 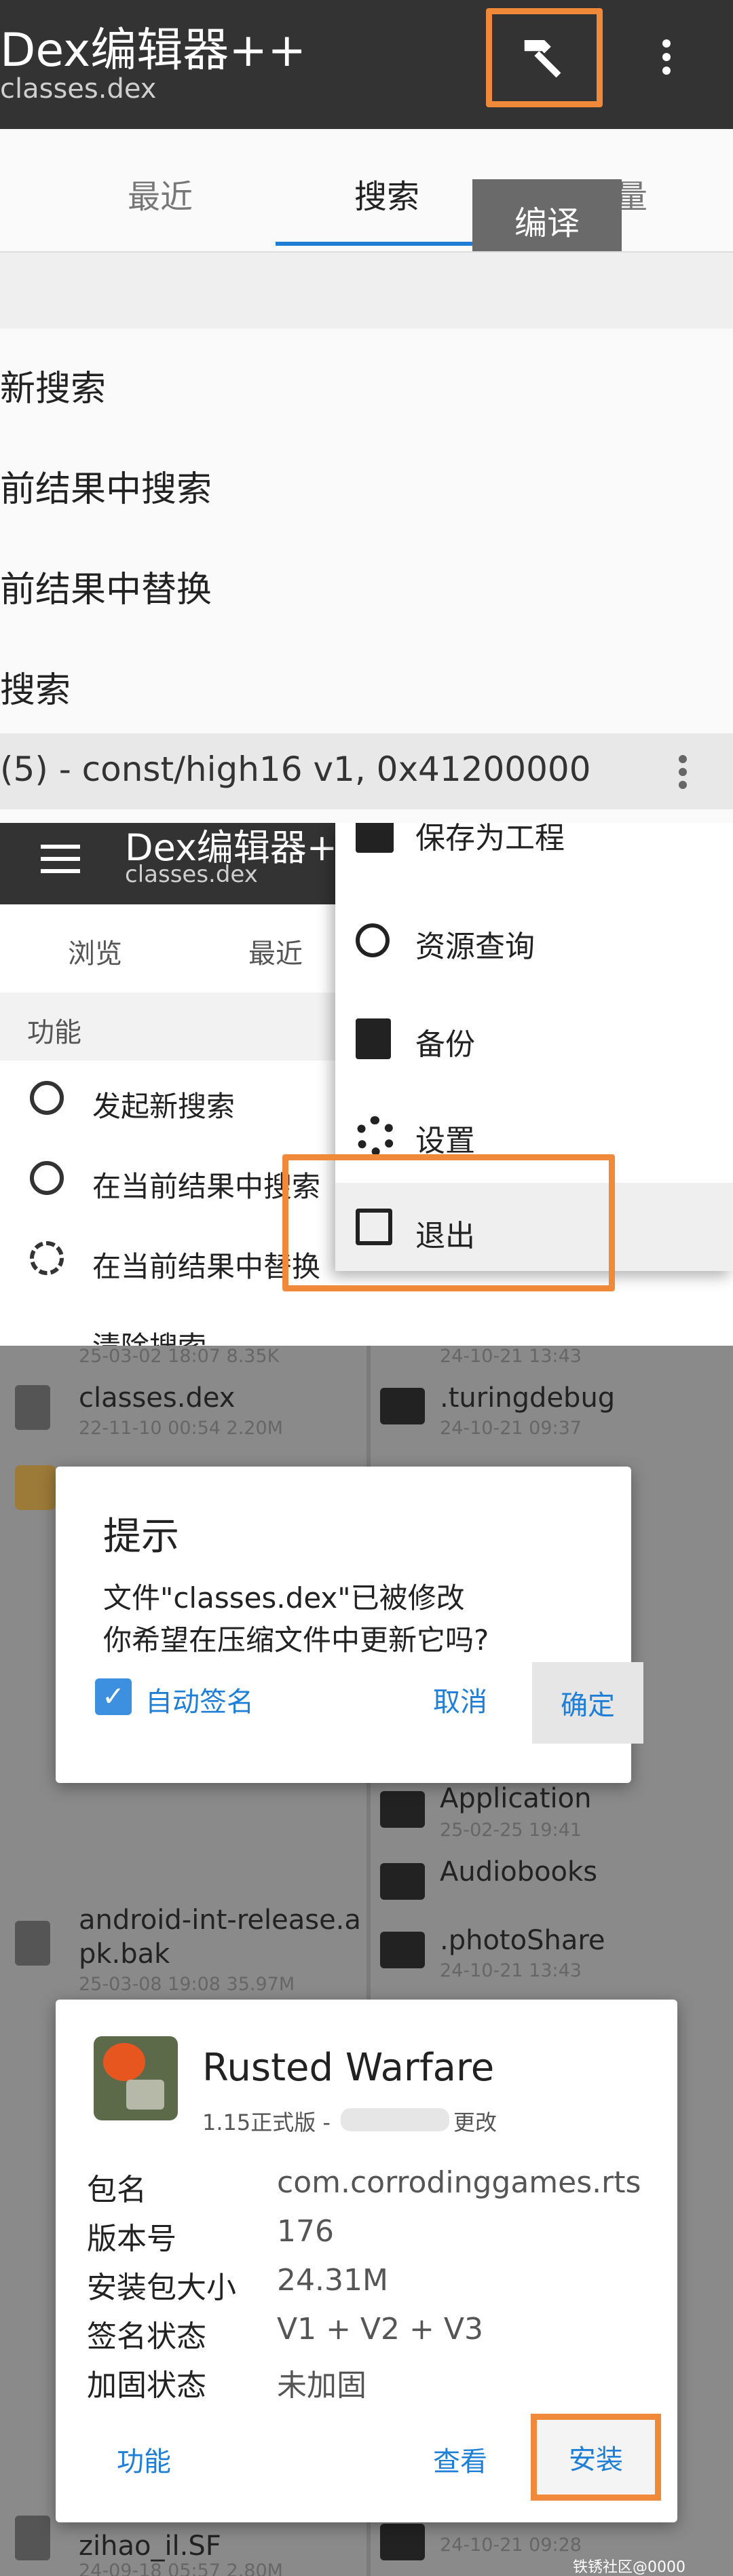 What do you see at coordinates (124, 2062) in the screenshot?
I see `explosion-shape` at bounding box center [124, 2062].